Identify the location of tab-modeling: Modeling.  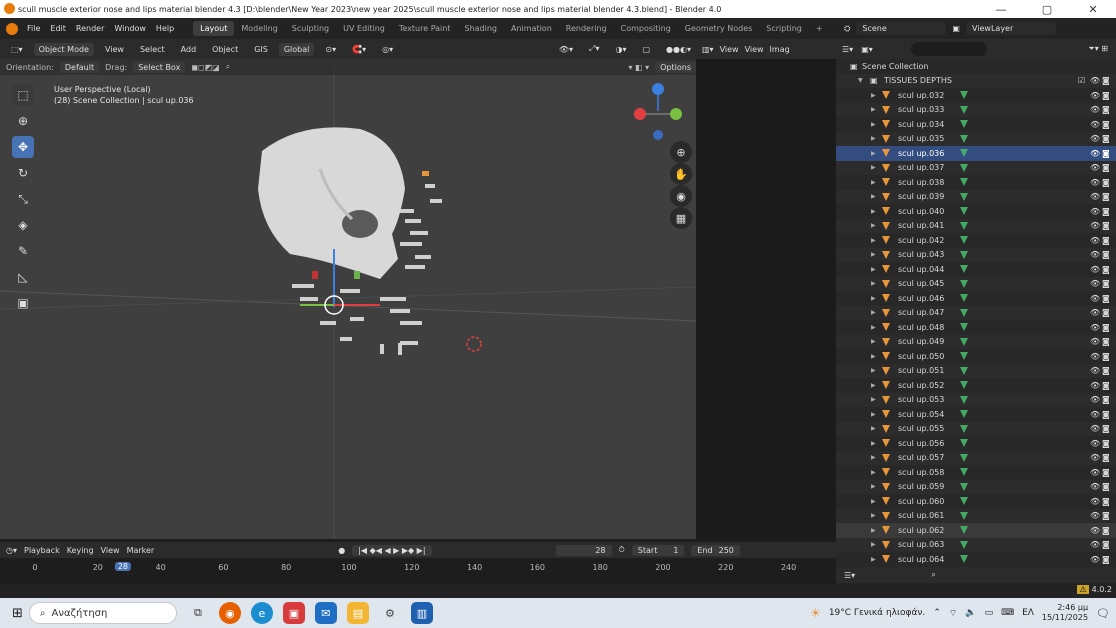
(259, 28).